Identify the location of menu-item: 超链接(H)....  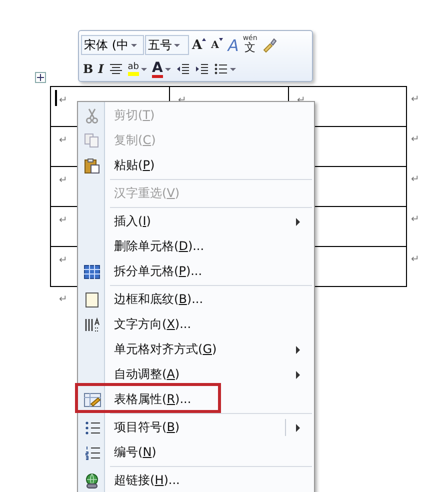
(147, 480).